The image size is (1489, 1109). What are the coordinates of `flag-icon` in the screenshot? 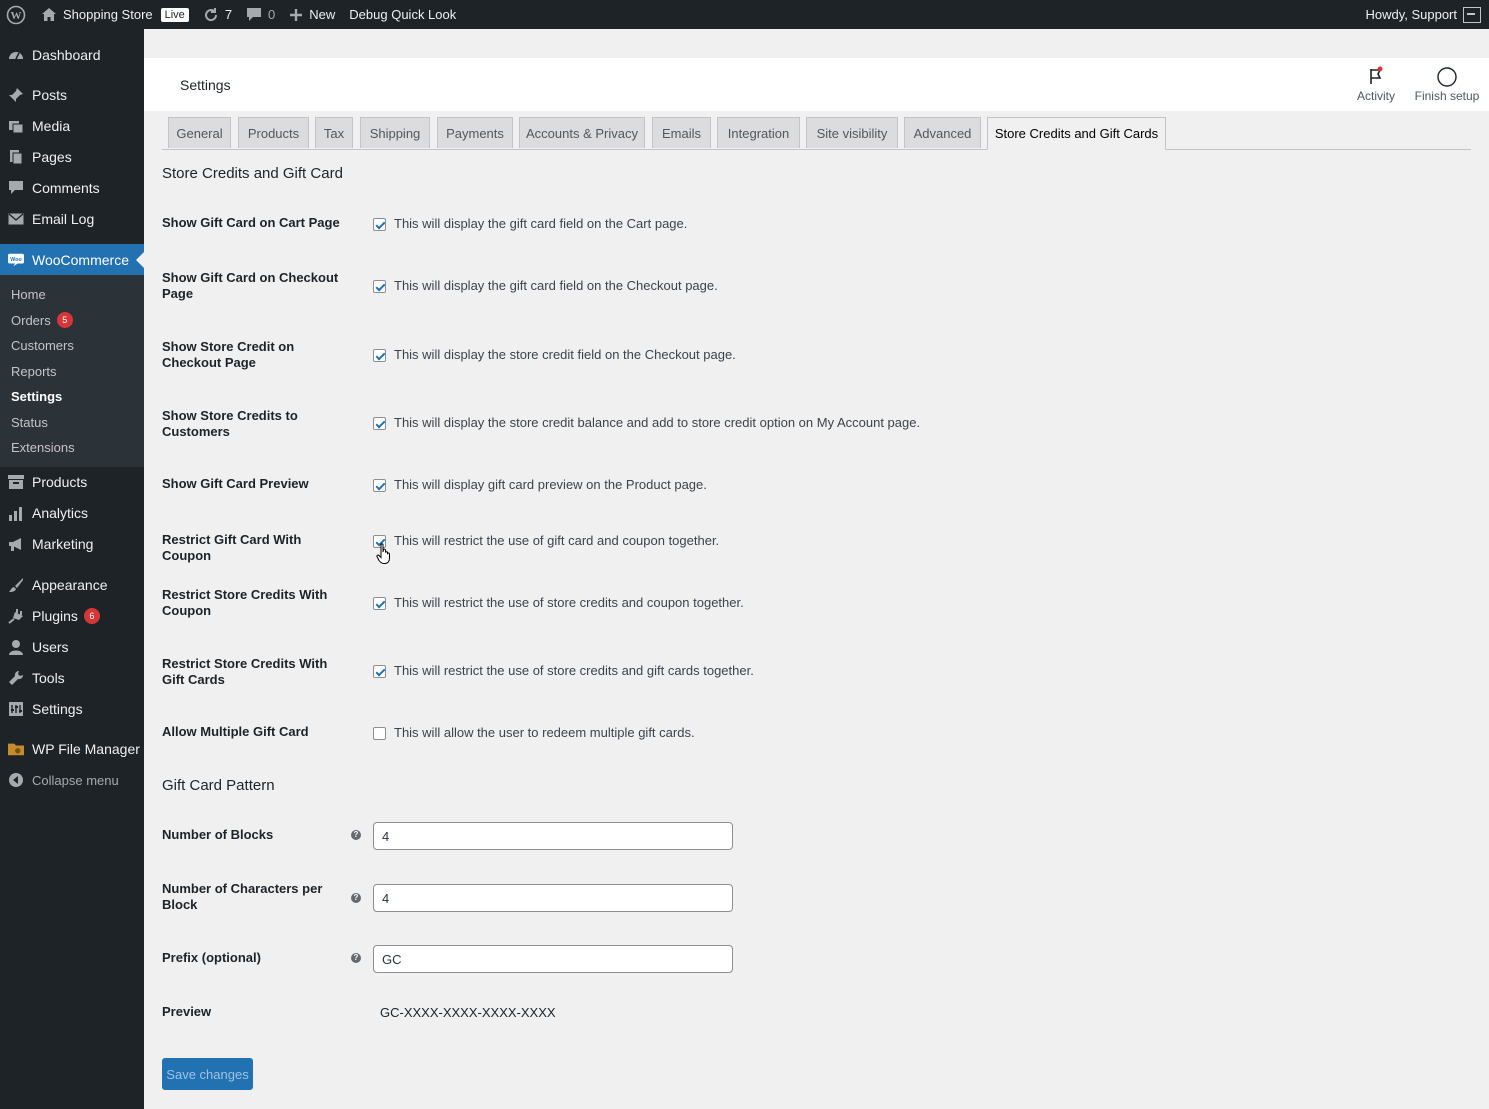 It's located at (1376, 76).